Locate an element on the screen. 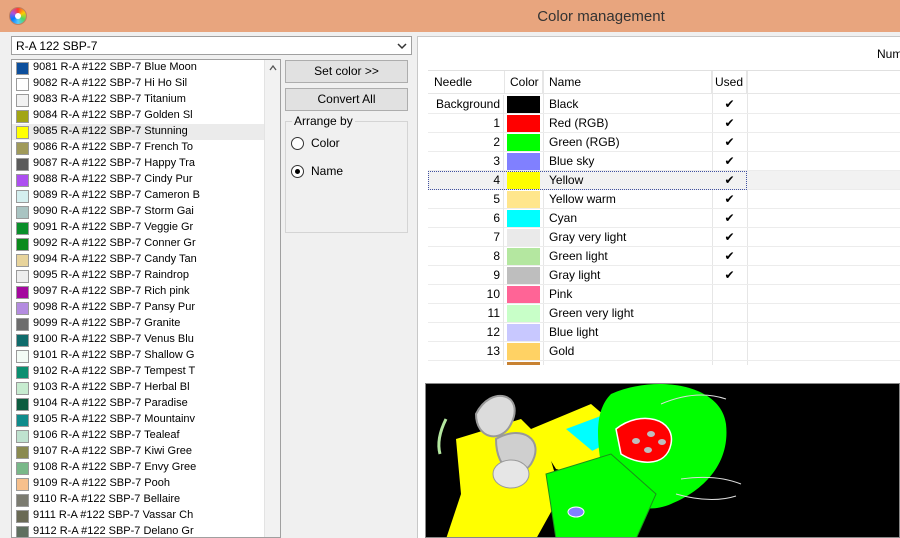 The height and width of the screenshot is (538, 900). header-color: Color is located at coordinates (524, 82).